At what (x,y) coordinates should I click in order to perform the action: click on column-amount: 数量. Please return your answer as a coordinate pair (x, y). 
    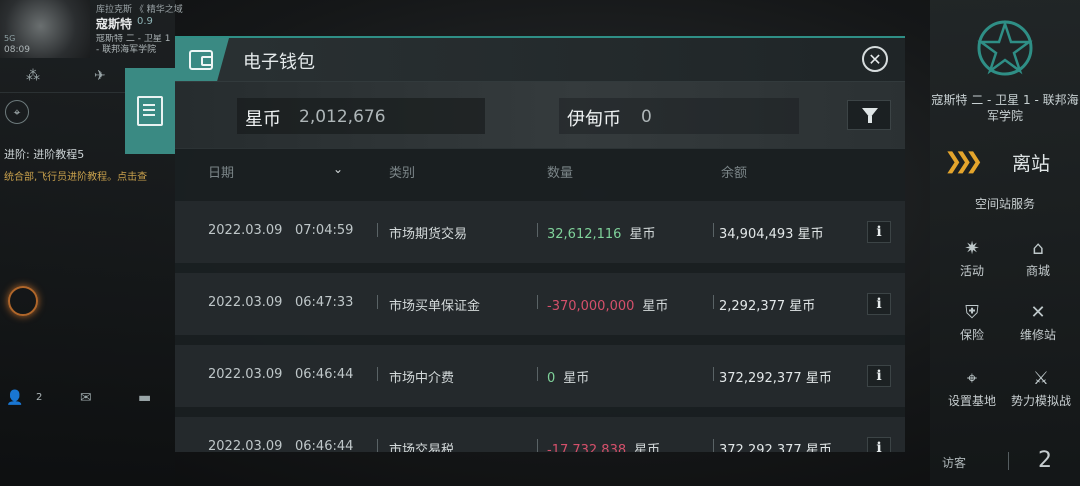
    Looking at the image, I should click on (560, 173).